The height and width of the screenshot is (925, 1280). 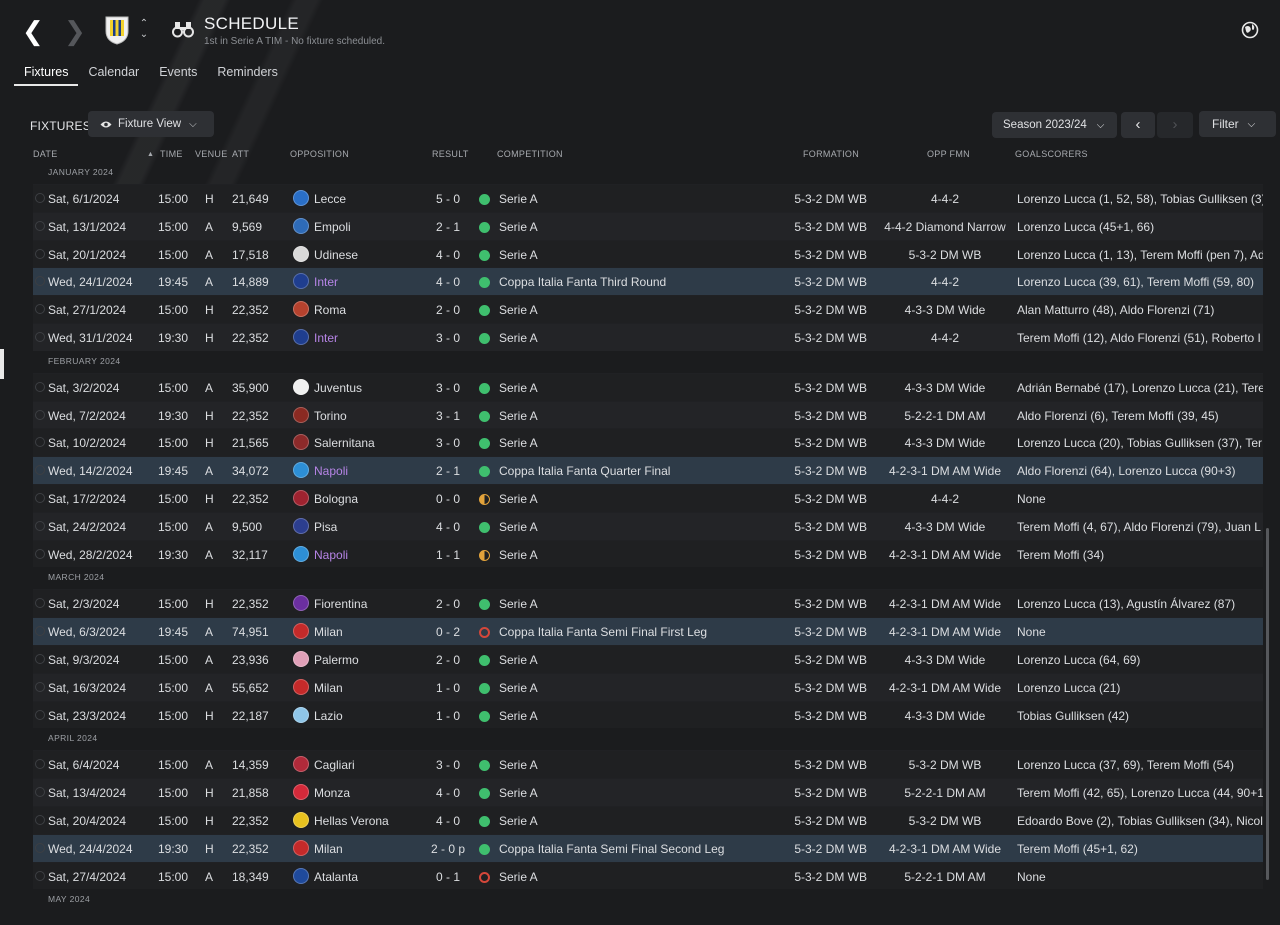 I want to click on opponent-link: Torino, so click(x=330, y=416).